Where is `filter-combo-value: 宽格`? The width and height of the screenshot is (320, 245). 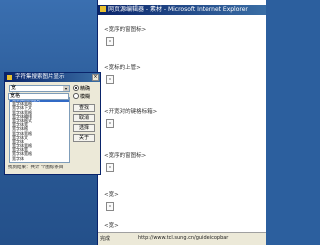 filter-combo-value: 宽格 is located at coordinates (15, 96).